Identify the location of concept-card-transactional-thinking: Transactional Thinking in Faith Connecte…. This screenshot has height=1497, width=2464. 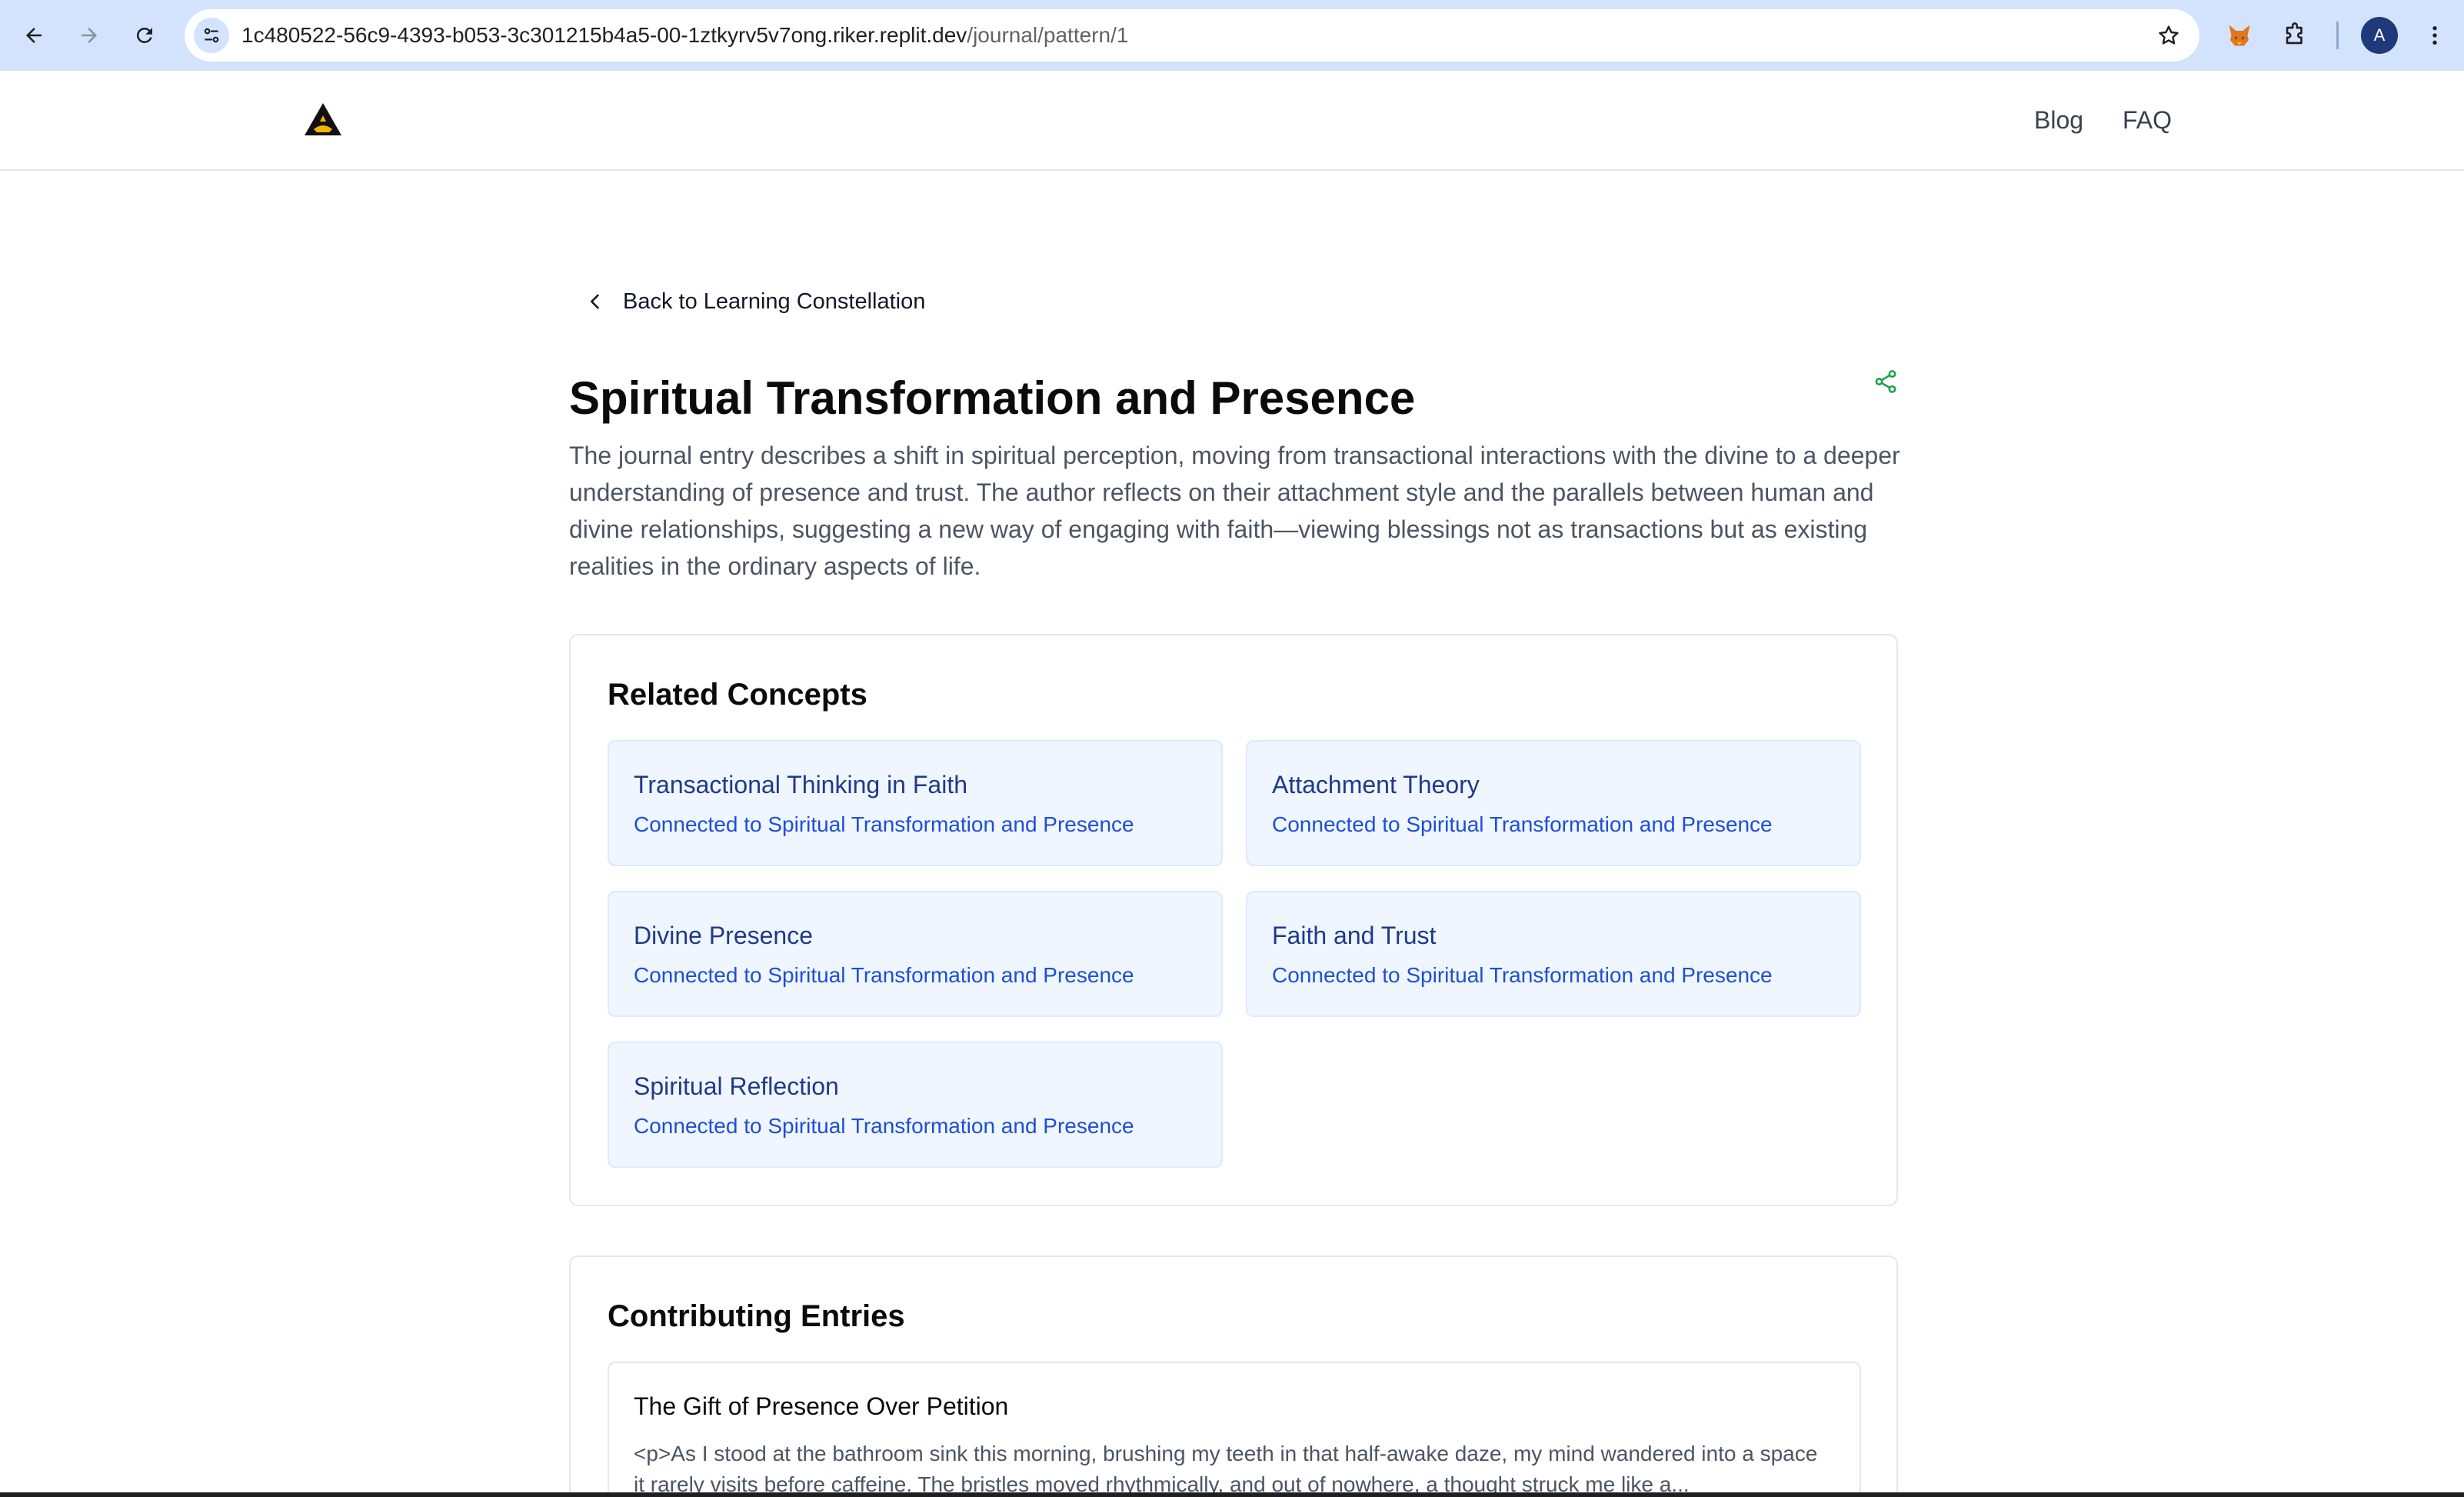
(915, 803).